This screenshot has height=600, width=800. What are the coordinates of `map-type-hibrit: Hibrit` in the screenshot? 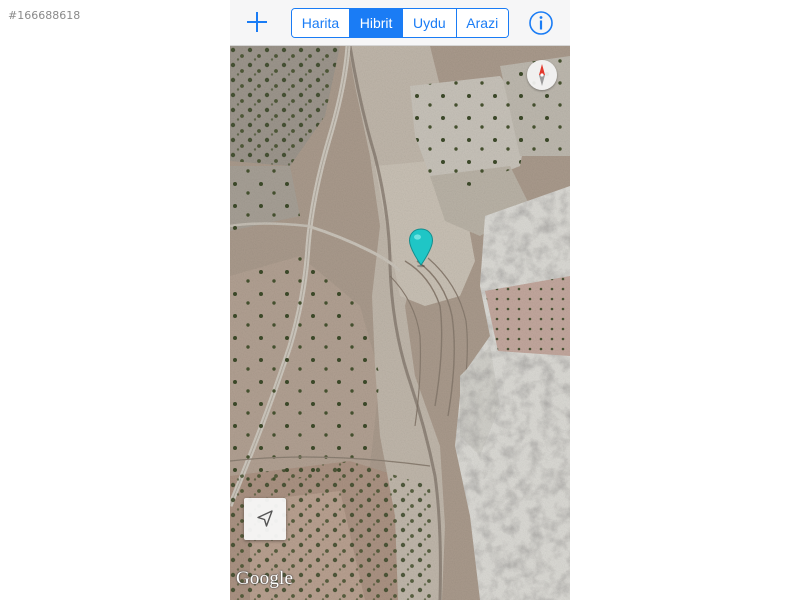 It's located at (375, 23).